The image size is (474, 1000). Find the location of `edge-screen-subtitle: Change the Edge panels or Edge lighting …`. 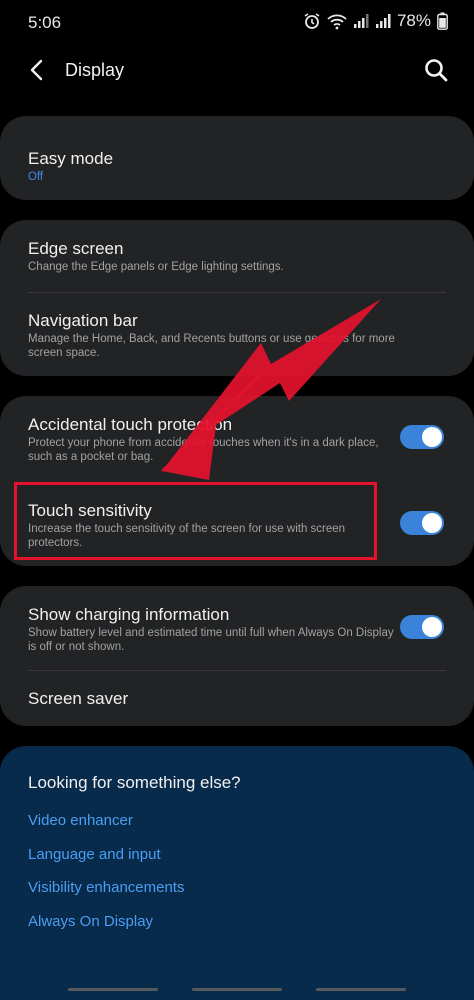

edge-screen-subtitle: Change the Edge panels or Edge lighting … is located at coordinates (156, 267).